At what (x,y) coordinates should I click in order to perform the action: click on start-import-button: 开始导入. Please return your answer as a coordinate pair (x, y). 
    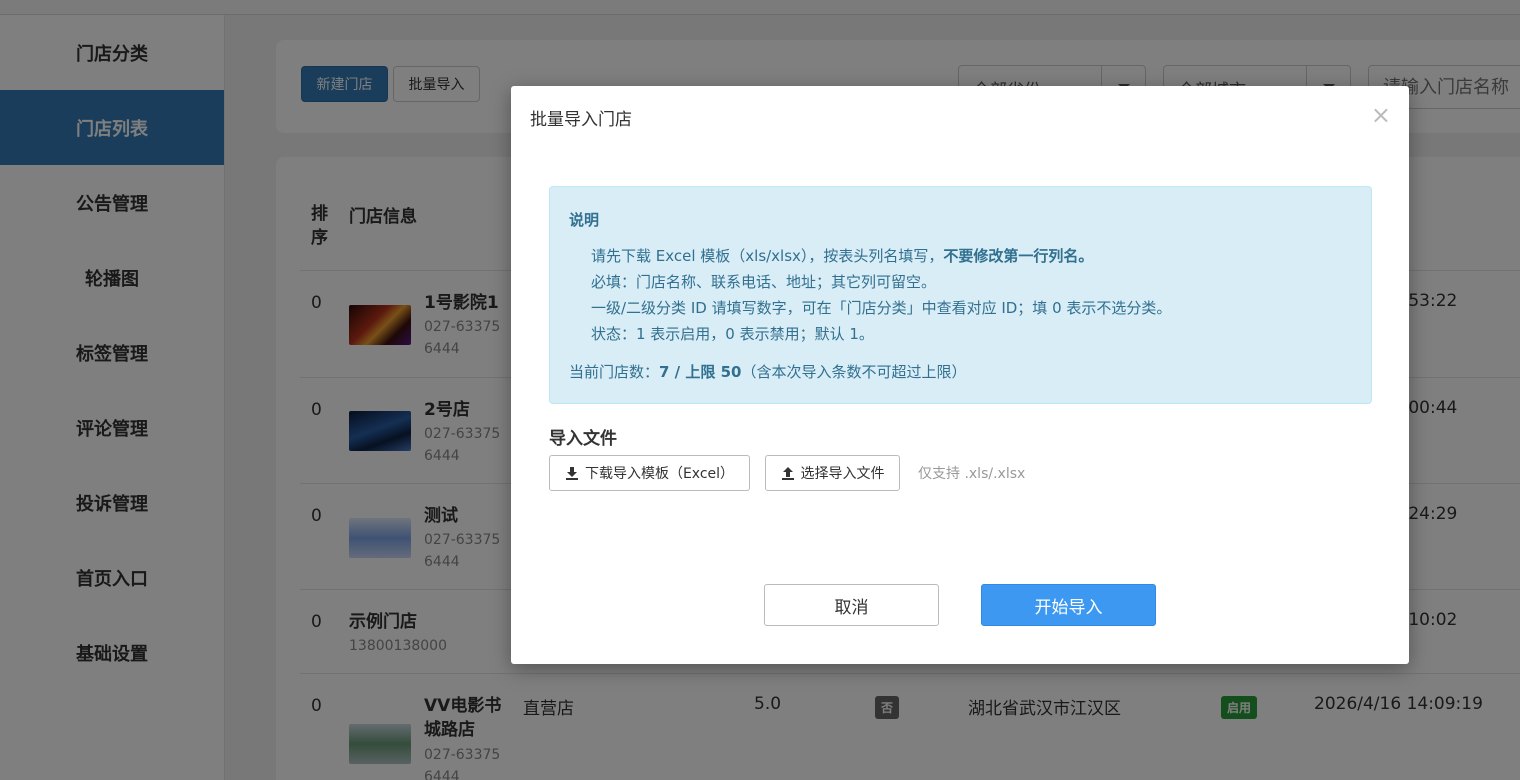
    Looking at the image, I should click on (1068, 605).